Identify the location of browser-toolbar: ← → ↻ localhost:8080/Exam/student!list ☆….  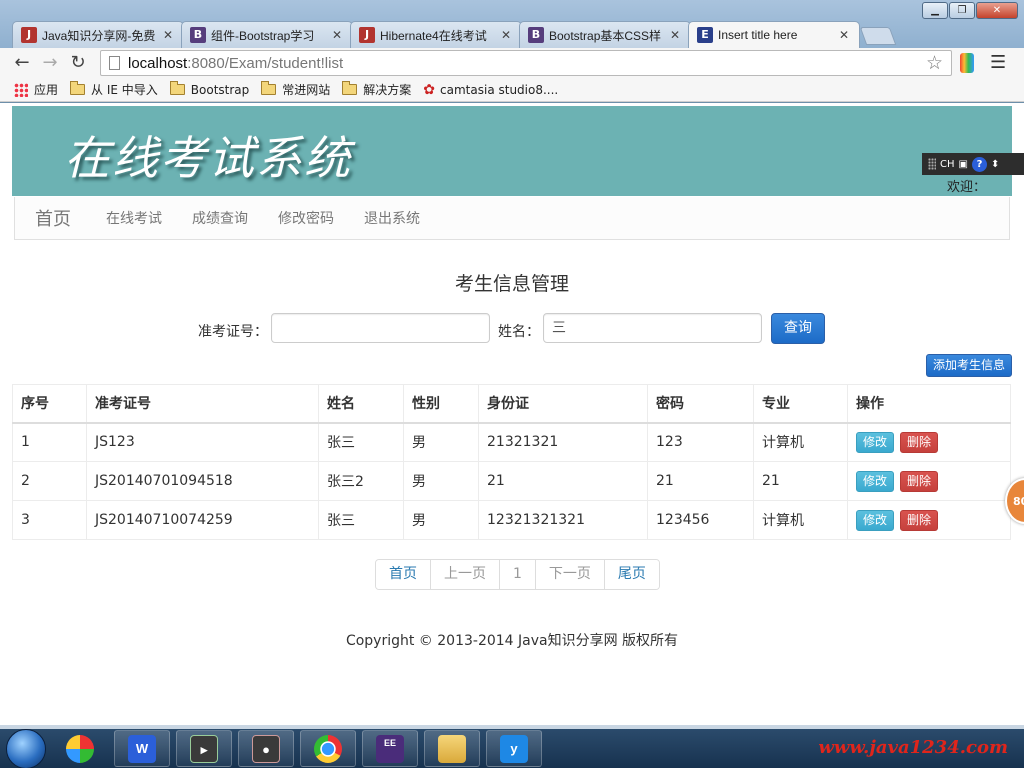
(512, 63).